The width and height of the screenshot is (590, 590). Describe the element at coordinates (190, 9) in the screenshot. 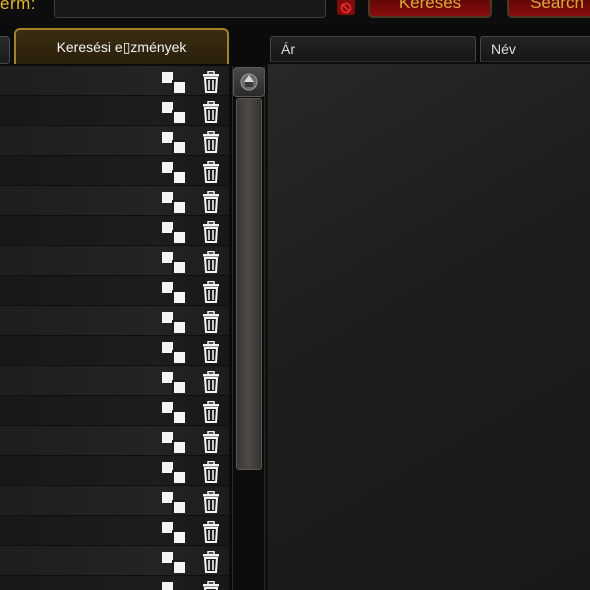

I see `search-input` at that location.